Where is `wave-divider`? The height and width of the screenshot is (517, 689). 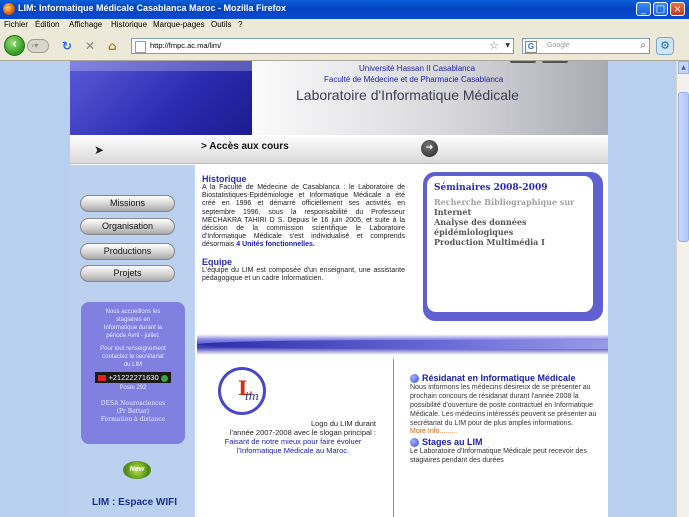 wave-divider is located at coordinates (402, 344).